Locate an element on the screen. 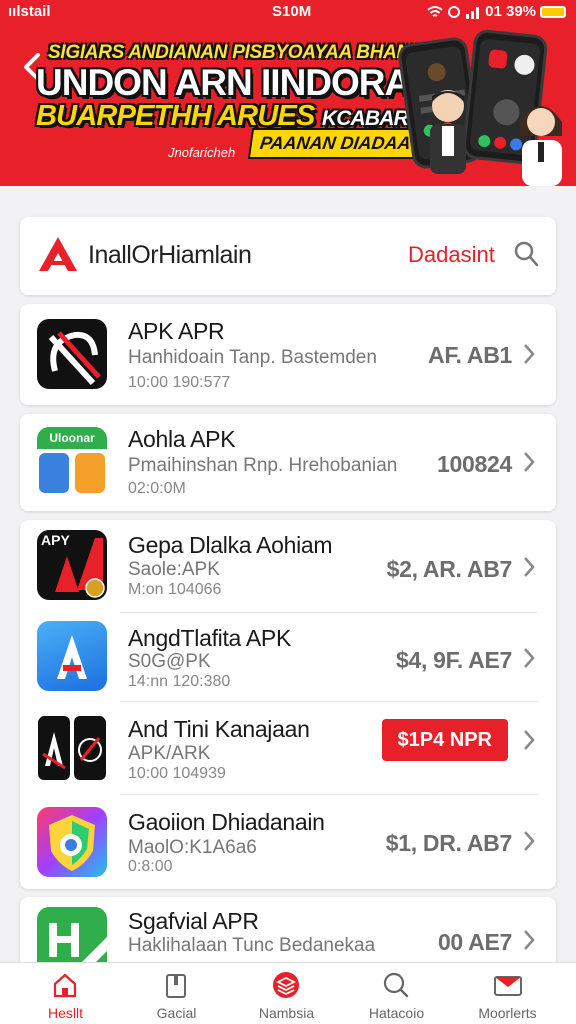 This screenshot has width=576, height=1024. app-name: Gaoiion Dhiadanain is located at coordinates (226, 822).